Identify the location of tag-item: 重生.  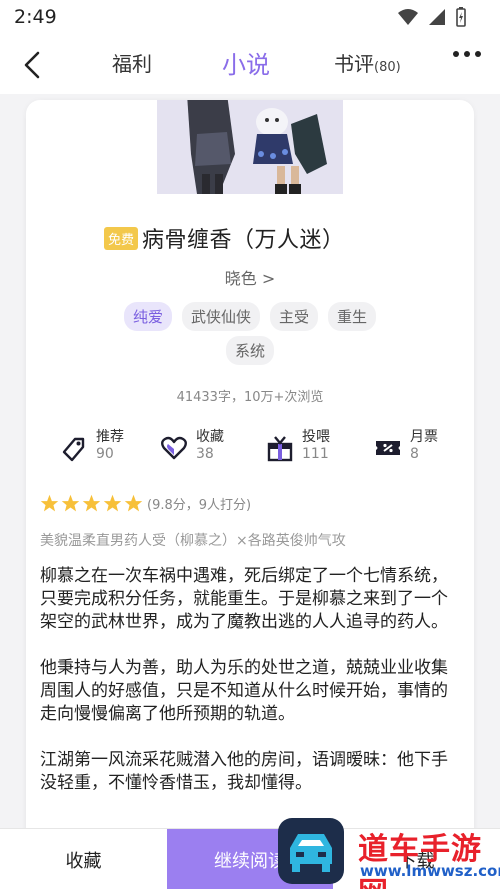
(352, 316).